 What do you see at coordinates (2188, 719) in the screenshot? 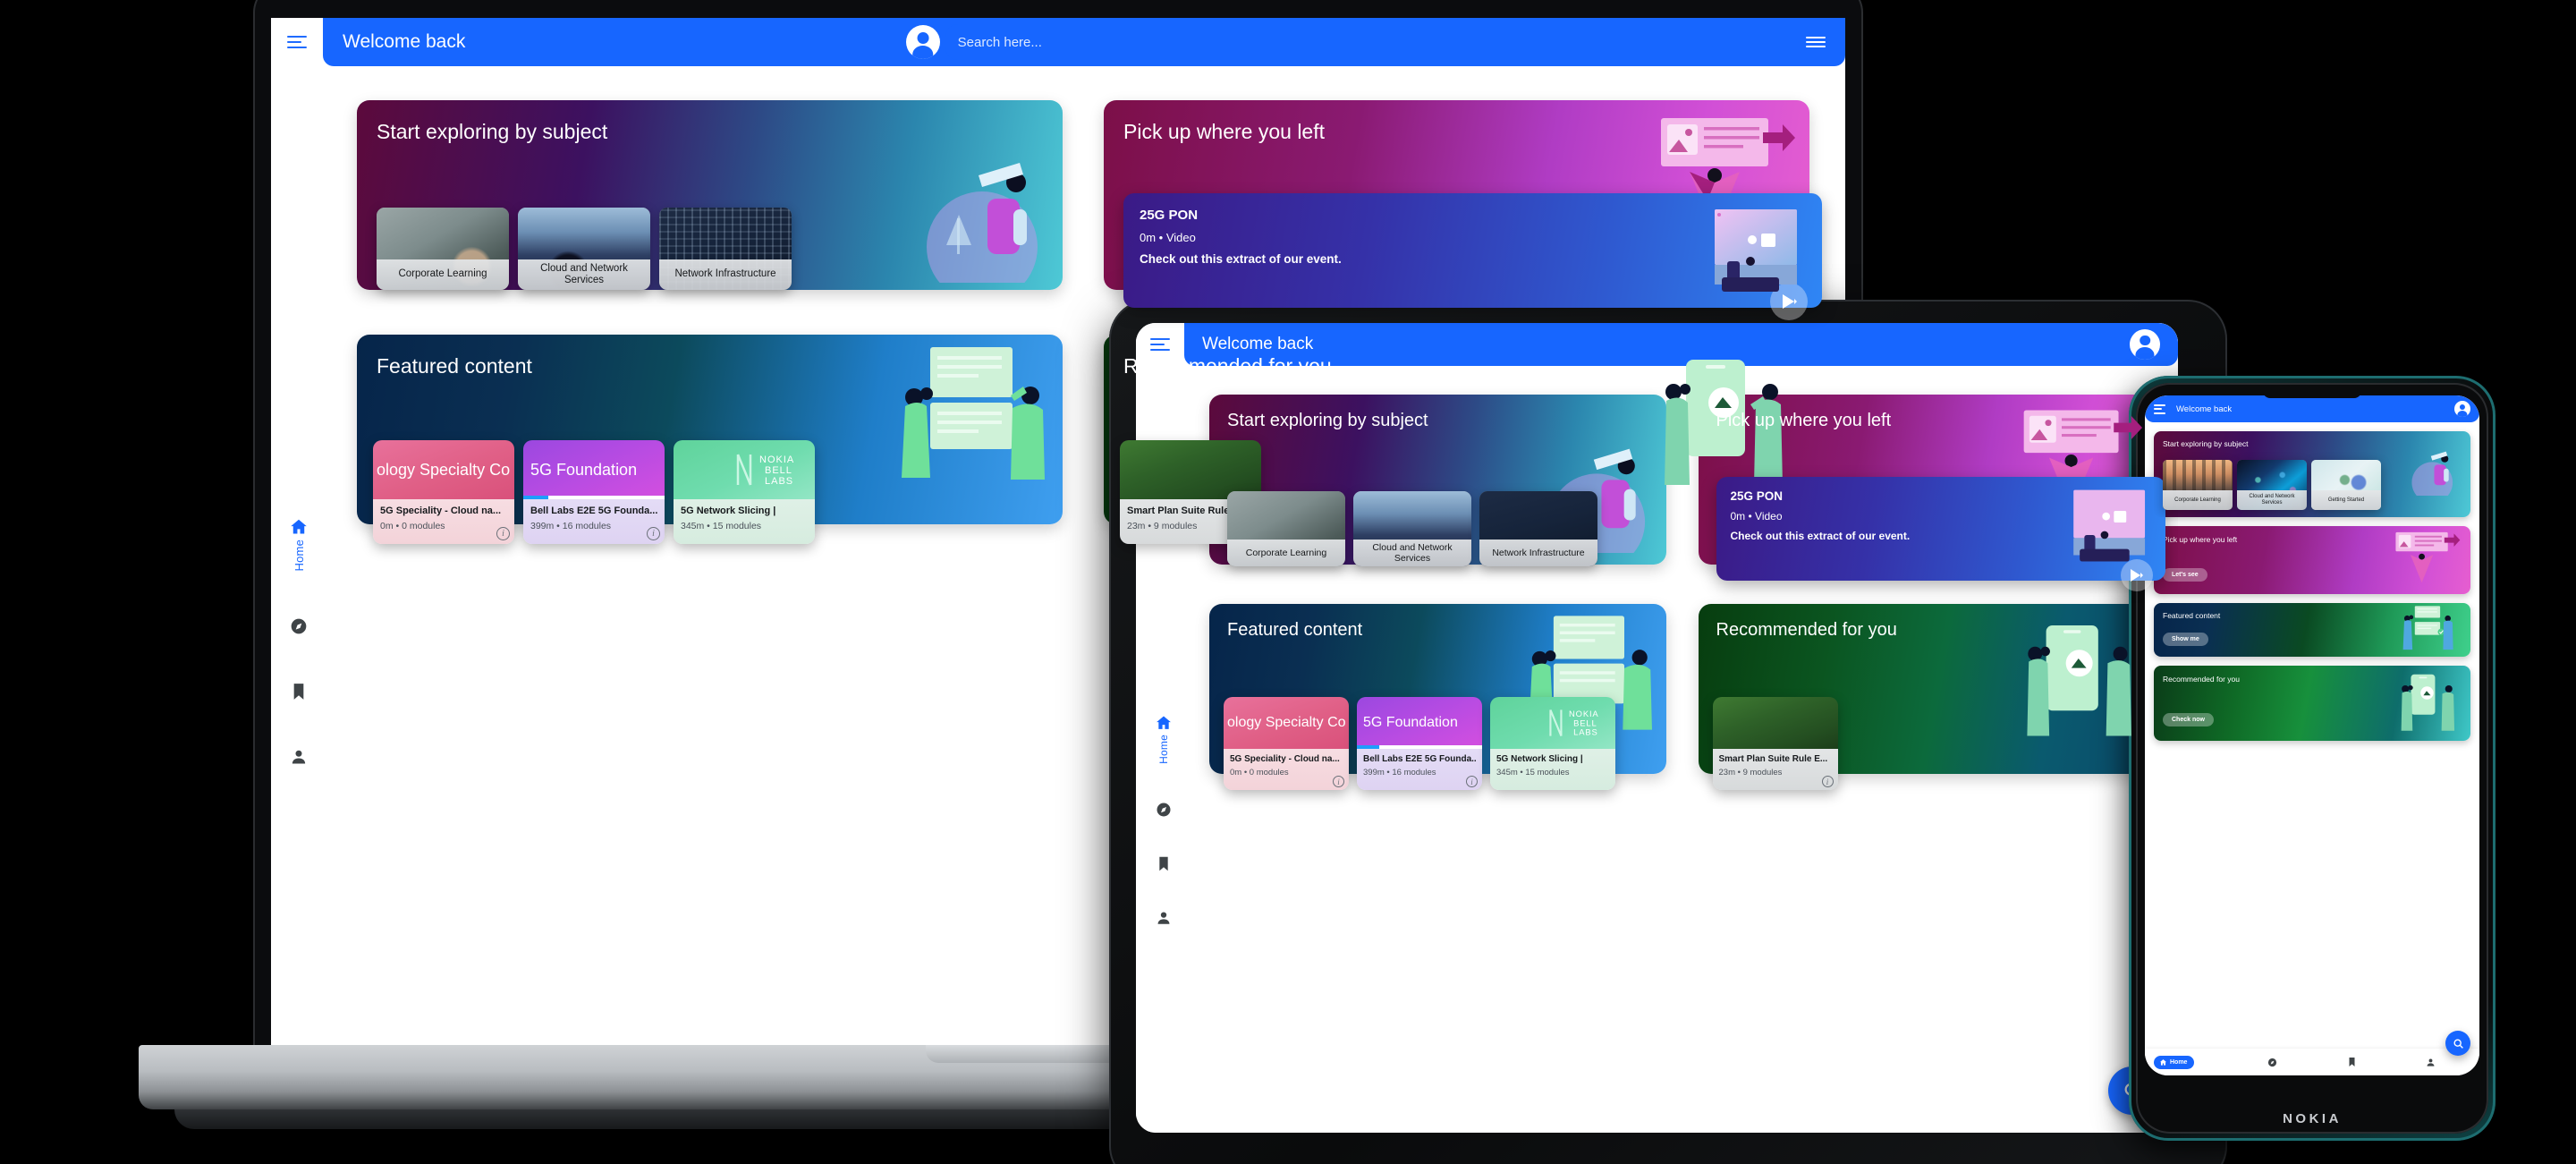
I see `check-now-button: Check now` at bounding box center [2188, 719].